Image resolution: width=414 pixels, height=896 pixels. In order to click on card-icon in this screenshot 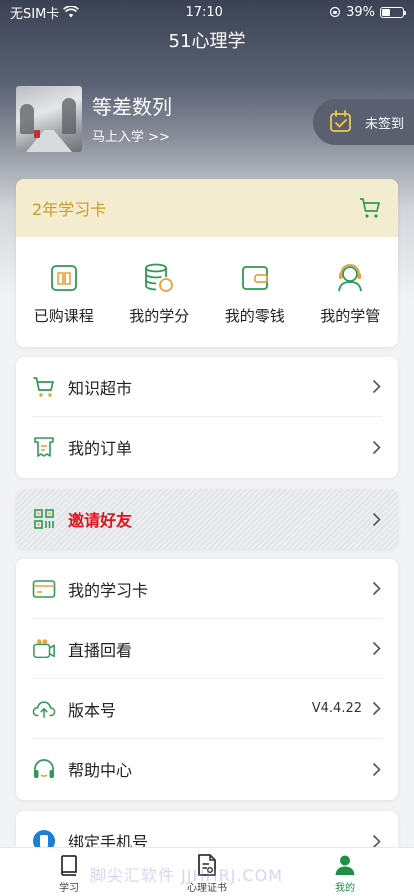, I will do `click(44, 588)`.